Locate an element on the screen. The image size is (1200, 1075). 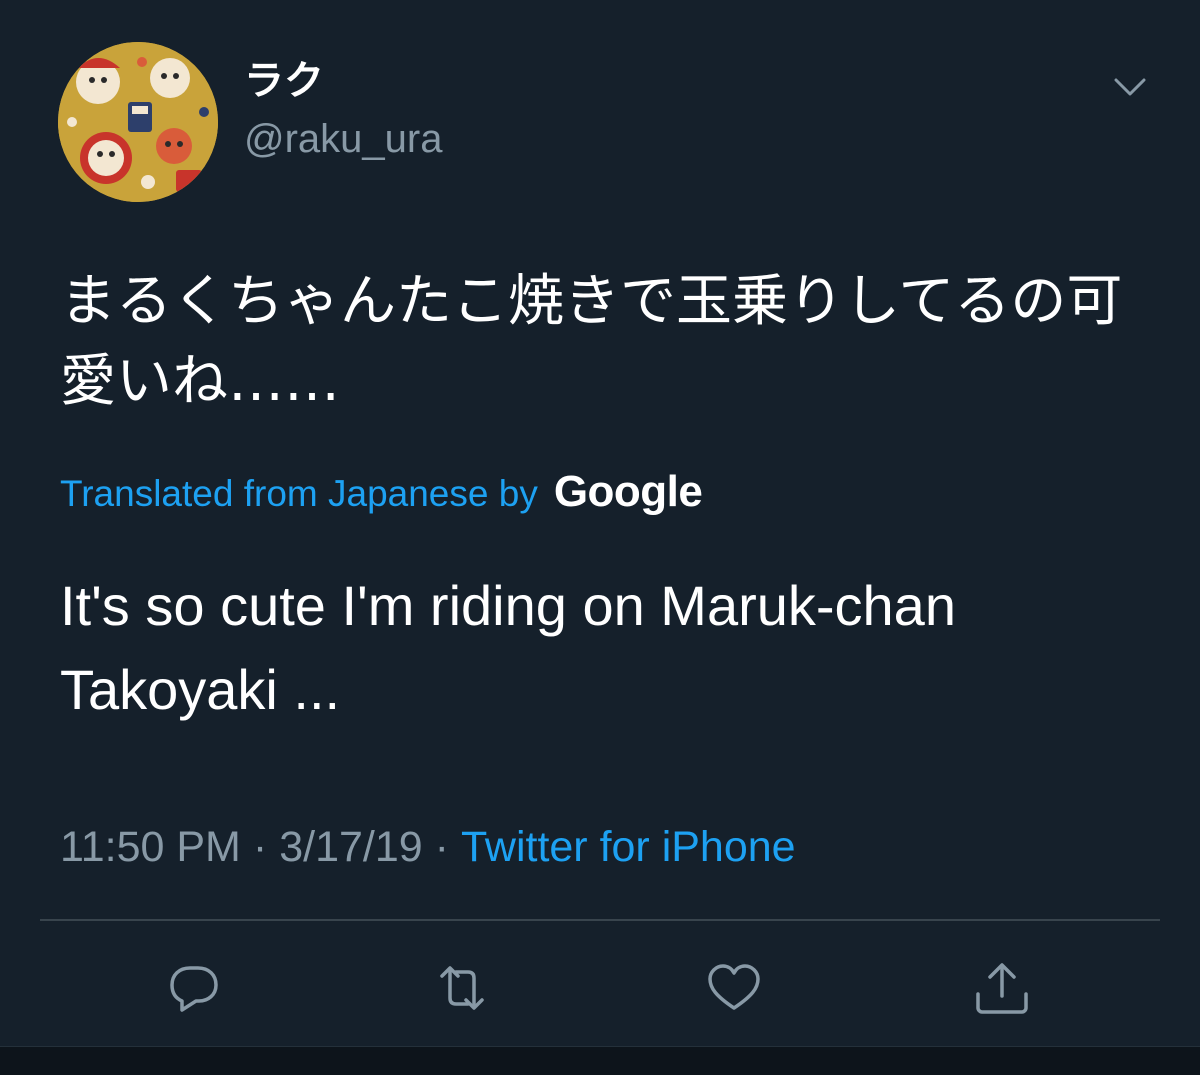
user-handle: @raku_ura is located at coordinates (343, 139).